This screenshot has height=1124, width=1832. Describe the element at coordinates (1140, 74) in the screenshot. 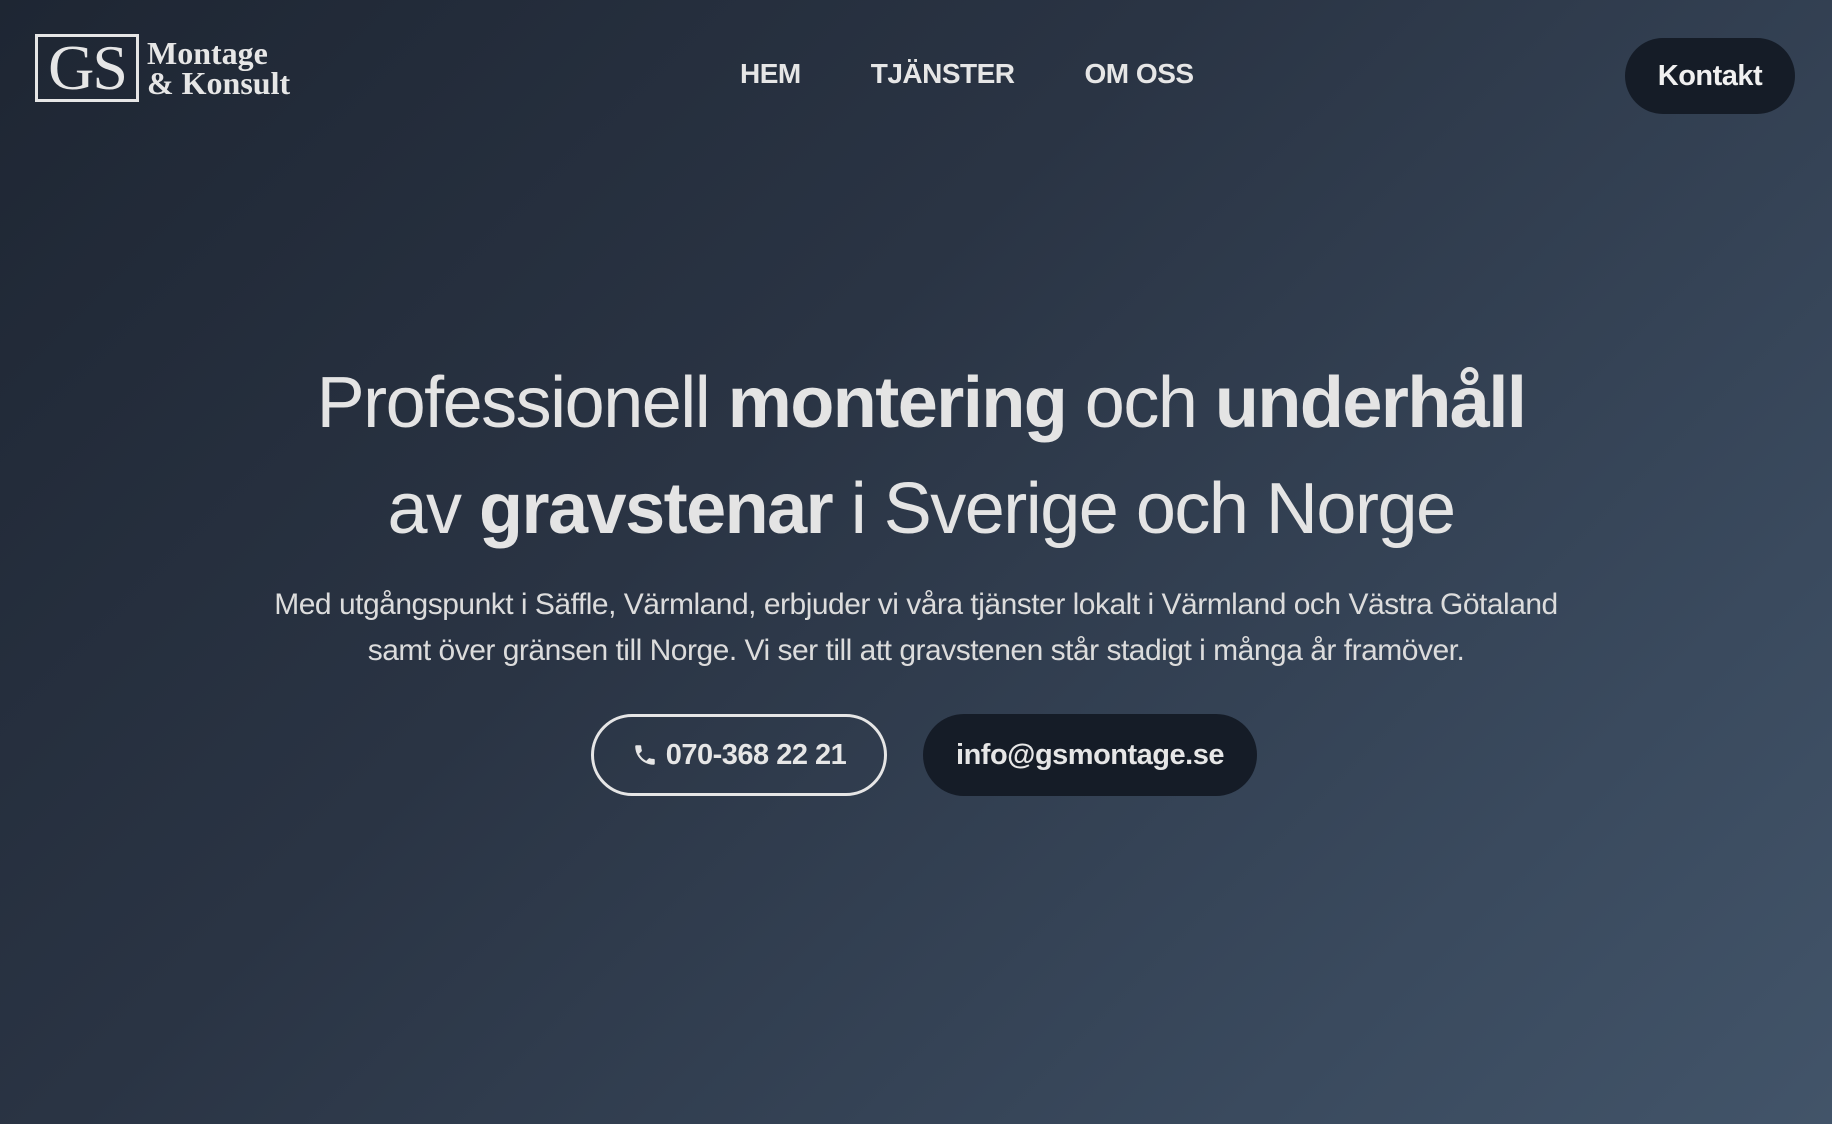

I see `nav-item-om-oss: OM OSS` at that location.